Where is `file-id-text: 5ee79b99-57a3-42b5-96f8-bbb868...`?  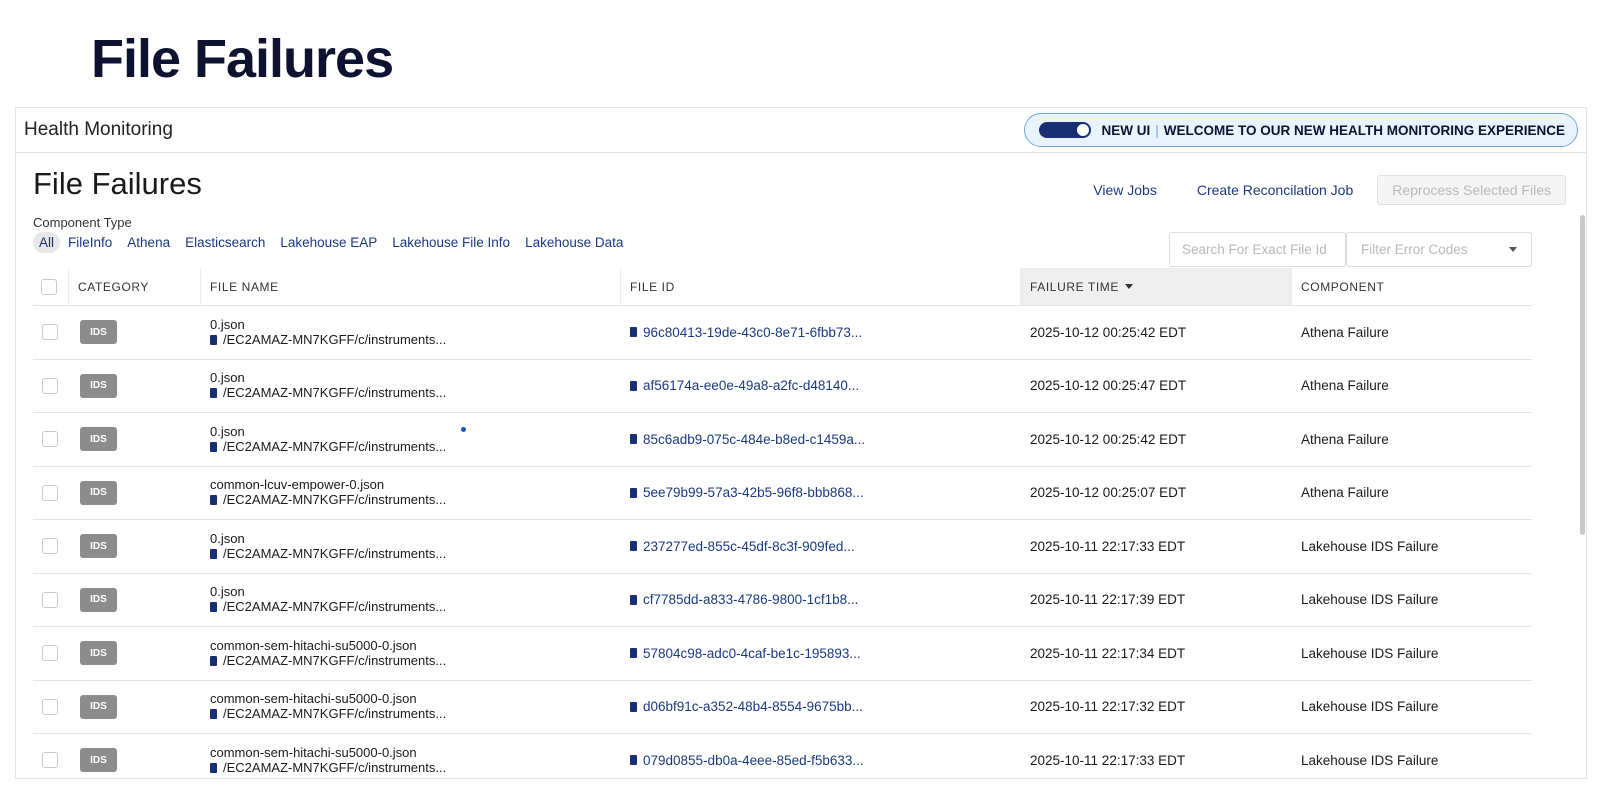
file-id-text: 5ee79b99-57a3-42b5-96f8-bbb868... is located at coordinates (753, 493).